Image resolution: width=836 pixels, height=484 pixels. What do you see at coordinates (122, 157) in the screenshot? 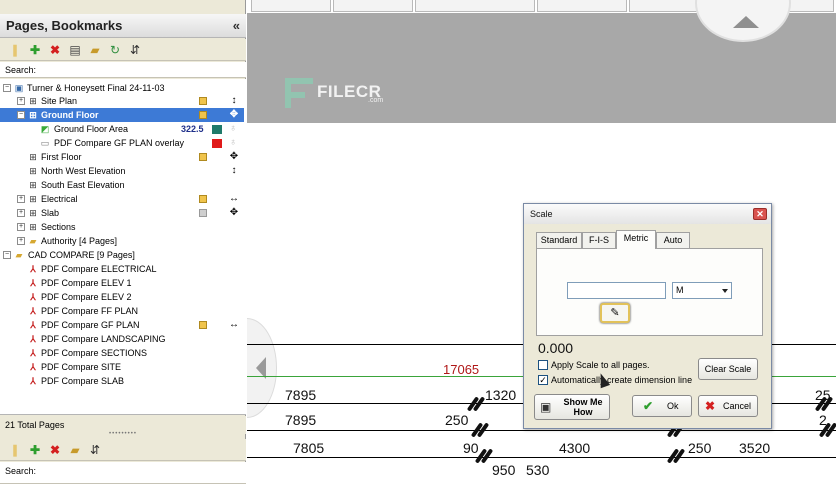
I see `tree-item-first-floor: ⊞ First Floor ✥` at bounding box center [122, 157].